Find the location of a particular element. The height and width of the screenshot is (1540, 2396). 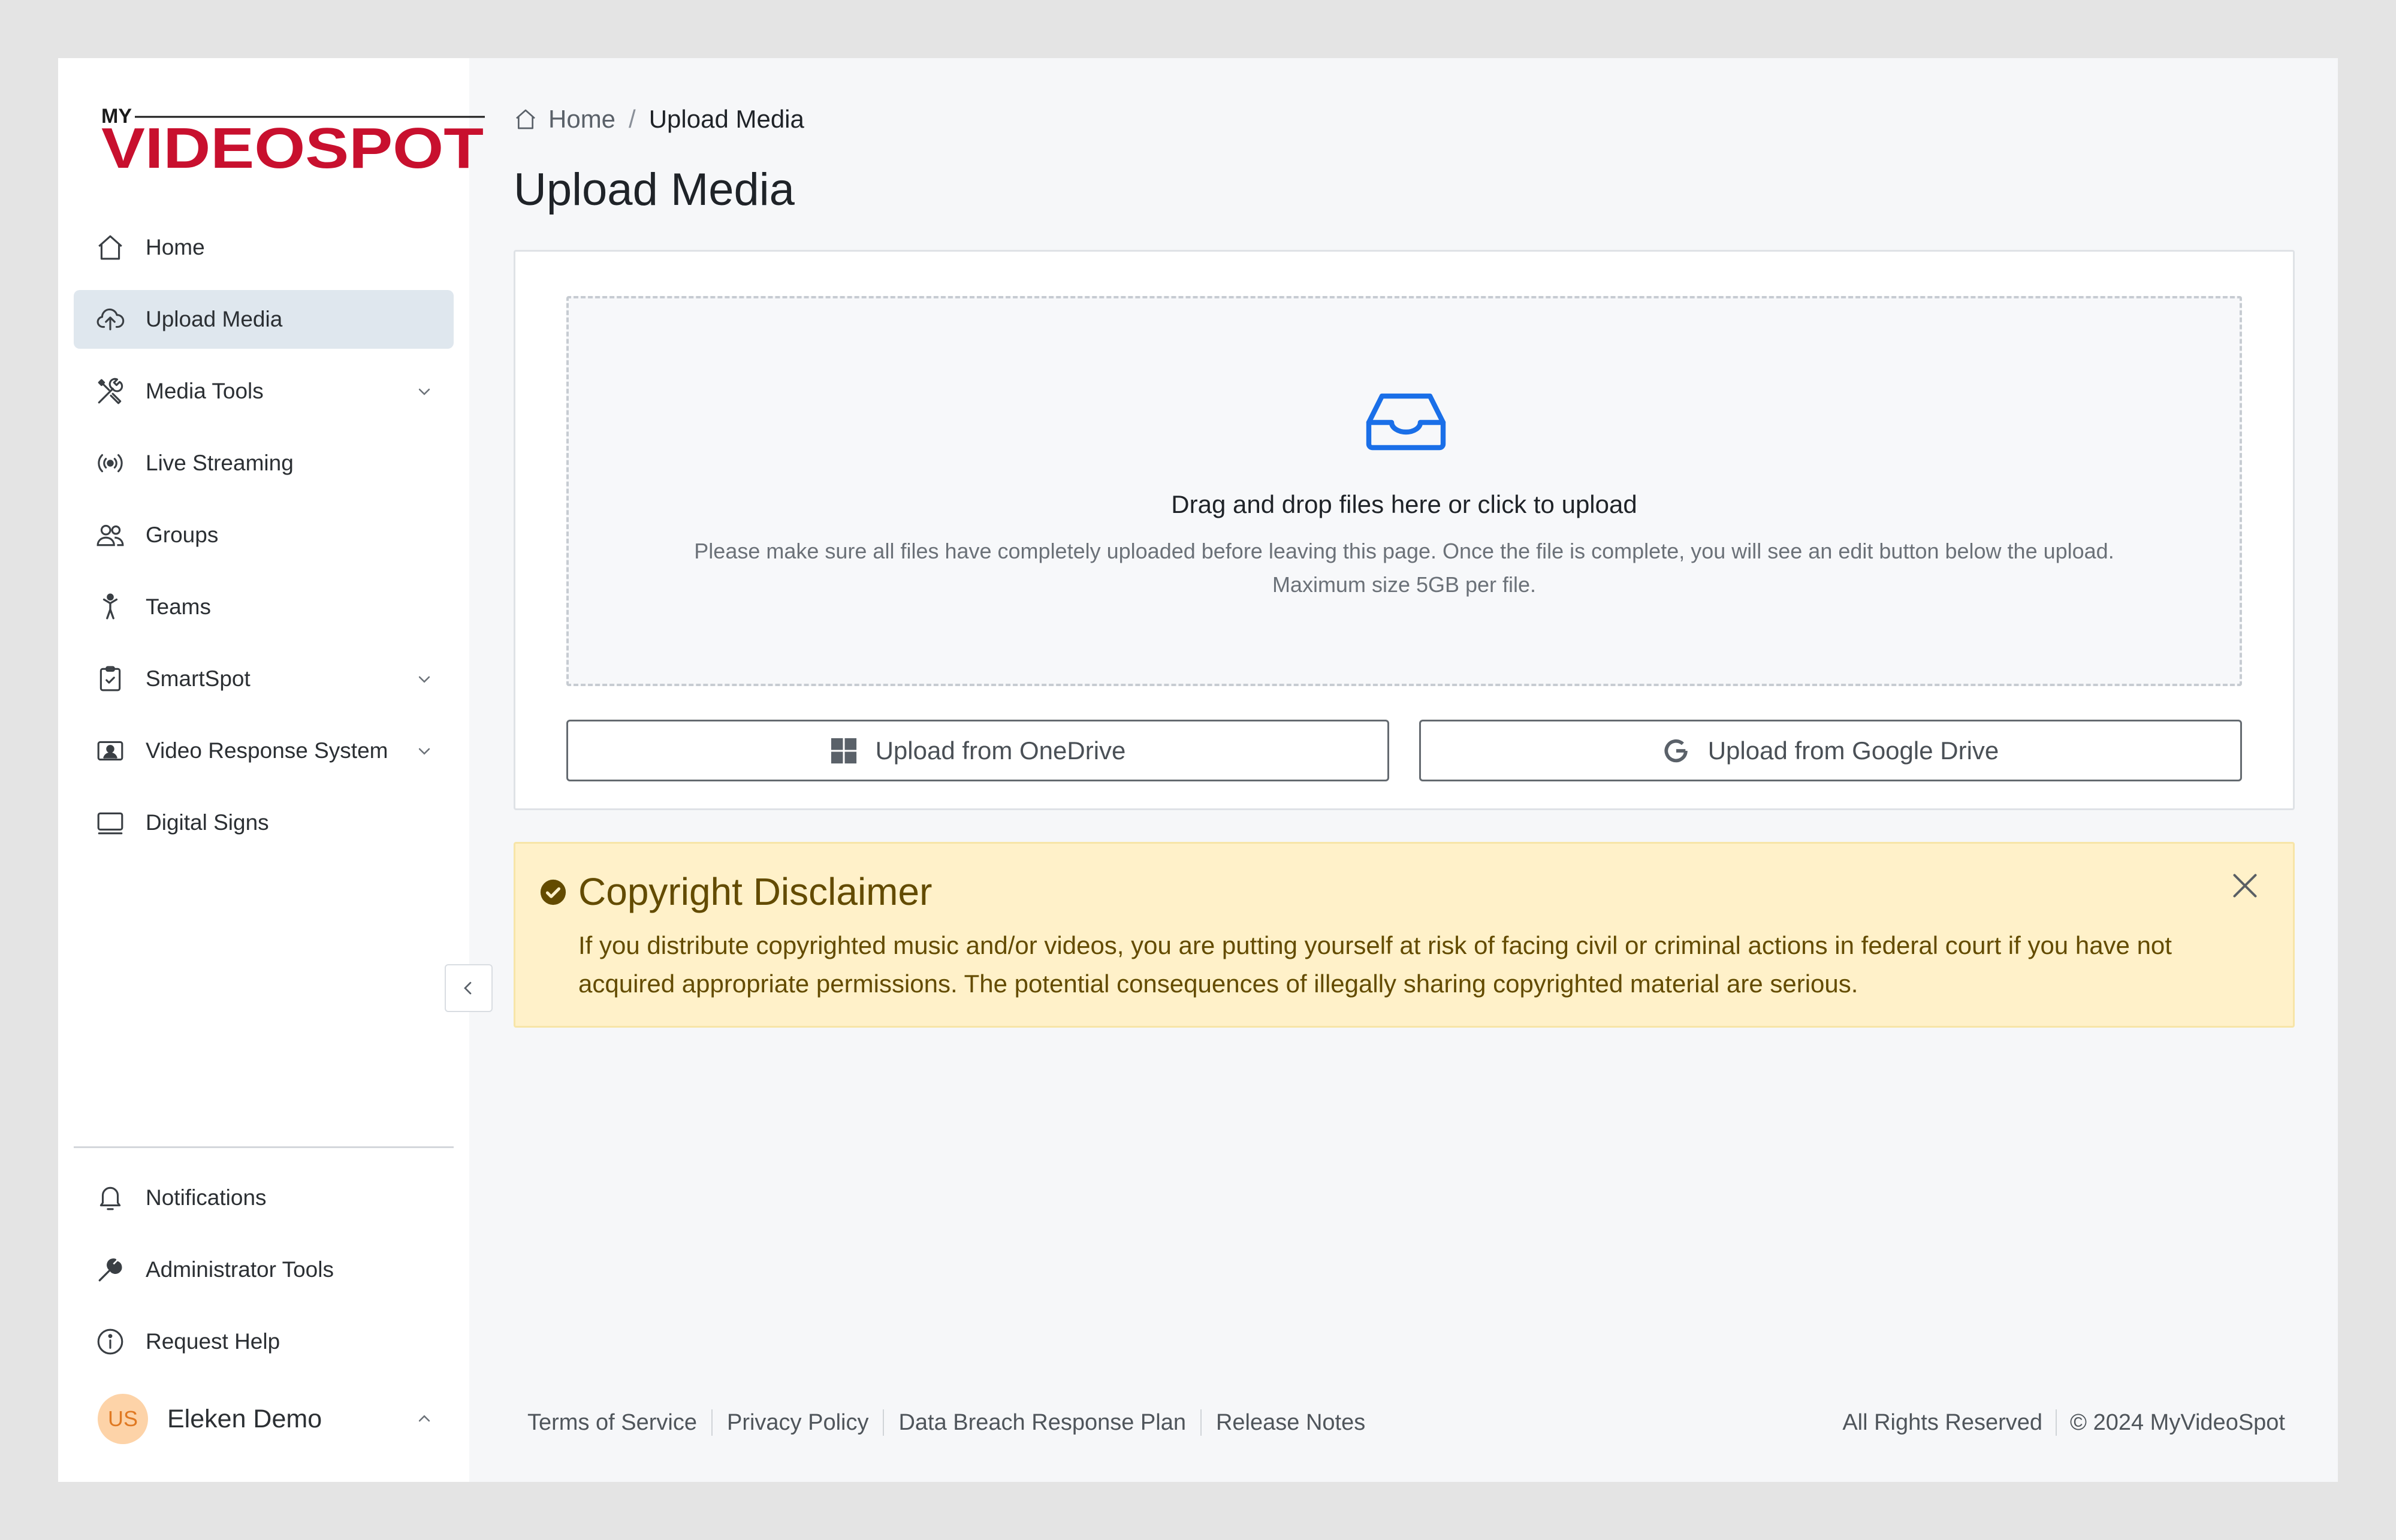

sidebar-item-label: Request Help is located at coordinates (213, 1341).